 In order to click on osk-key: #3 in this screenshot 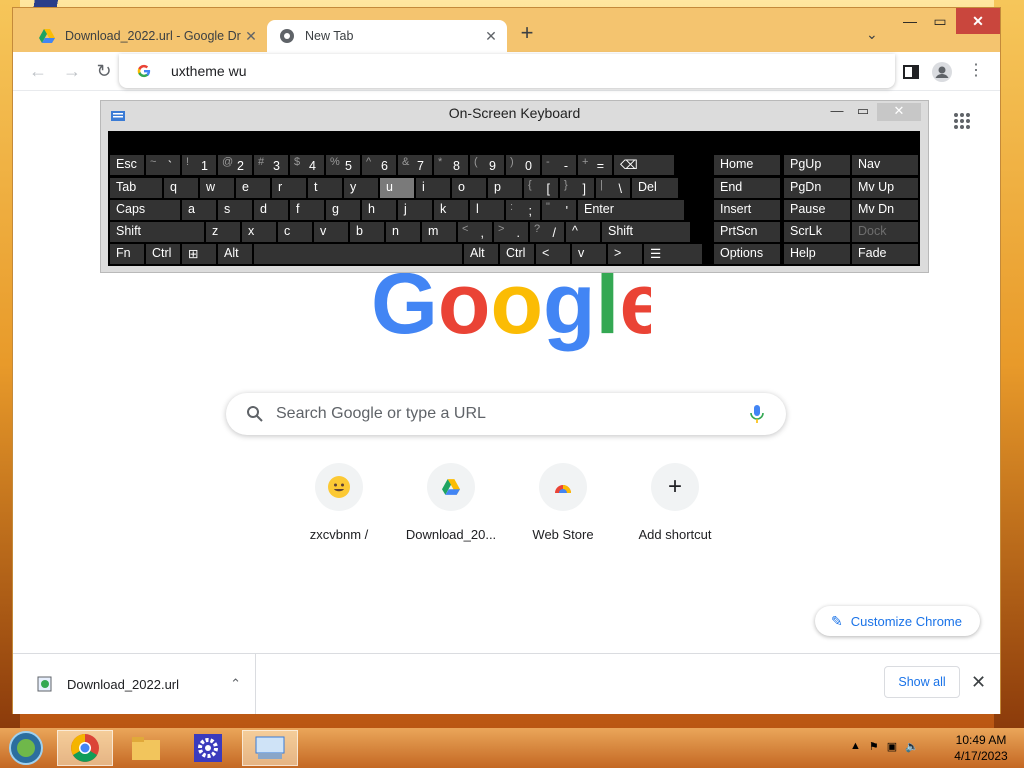, I will do `click(271, 165)`.